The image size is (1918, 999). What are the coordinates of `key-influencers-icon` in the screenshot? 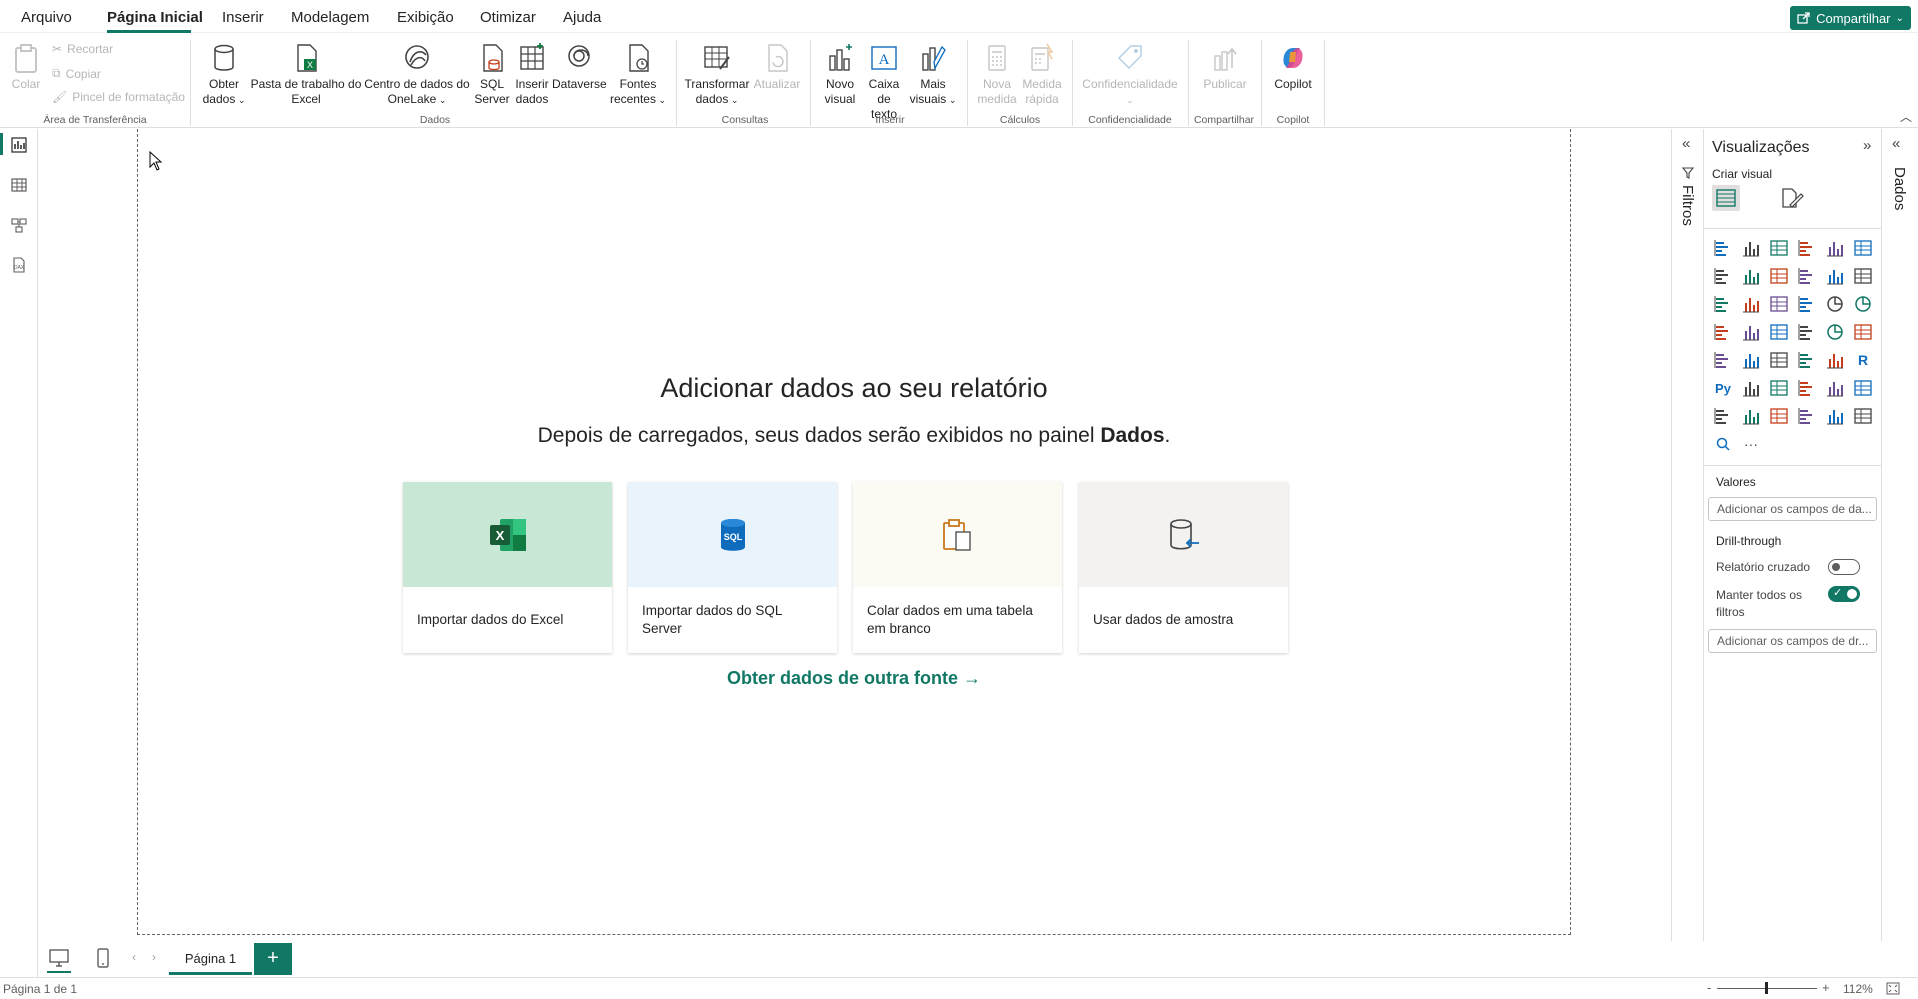 It's located at (1751, 388).